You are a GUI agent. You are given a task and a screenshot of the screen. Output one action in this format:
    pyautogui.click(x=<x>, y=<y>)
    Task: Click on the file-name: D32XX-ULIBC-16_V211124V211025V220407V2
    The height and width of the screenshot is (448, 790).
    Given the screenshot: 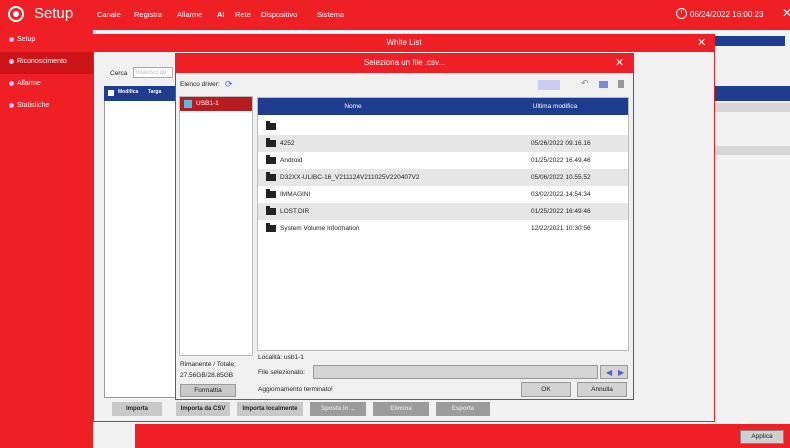 What is the action you would take?
    pyautogui.click(x=350, y=177)
    